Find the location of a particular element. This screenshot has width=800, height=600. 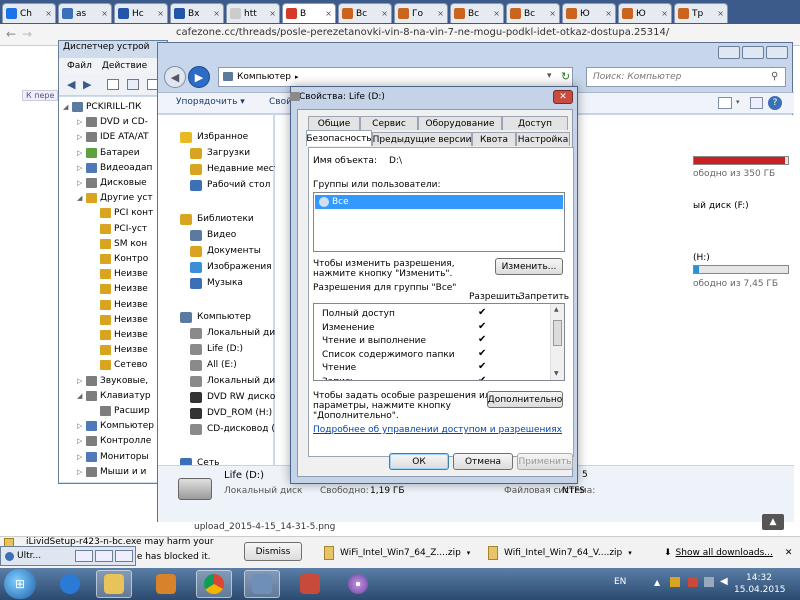

nav-item: Life (D:) is located at coordinates (216, 349).